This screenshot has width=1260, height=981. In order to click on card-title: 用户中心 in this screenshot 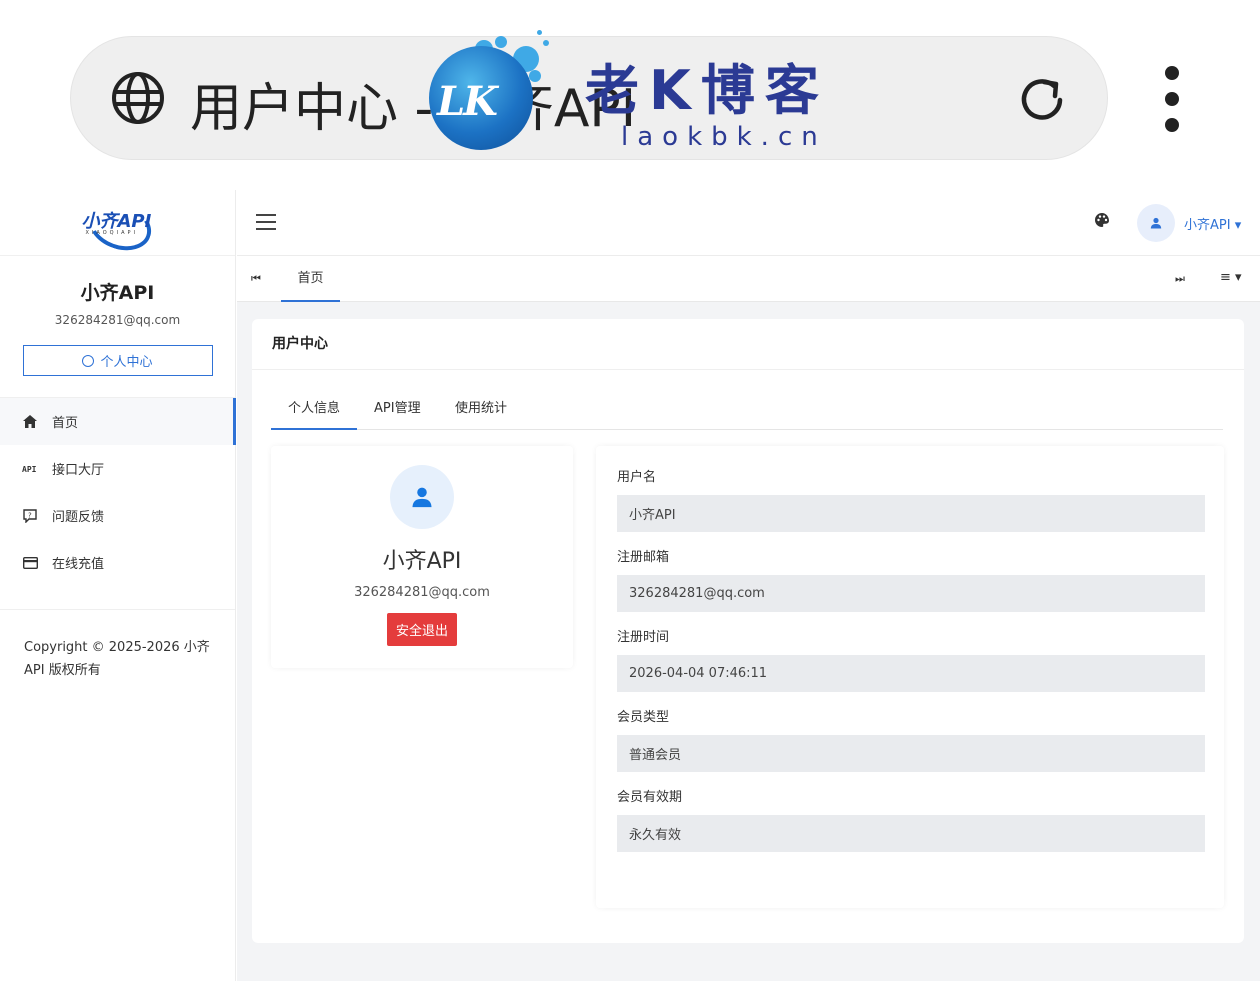, I will do `click(748, 344)`.